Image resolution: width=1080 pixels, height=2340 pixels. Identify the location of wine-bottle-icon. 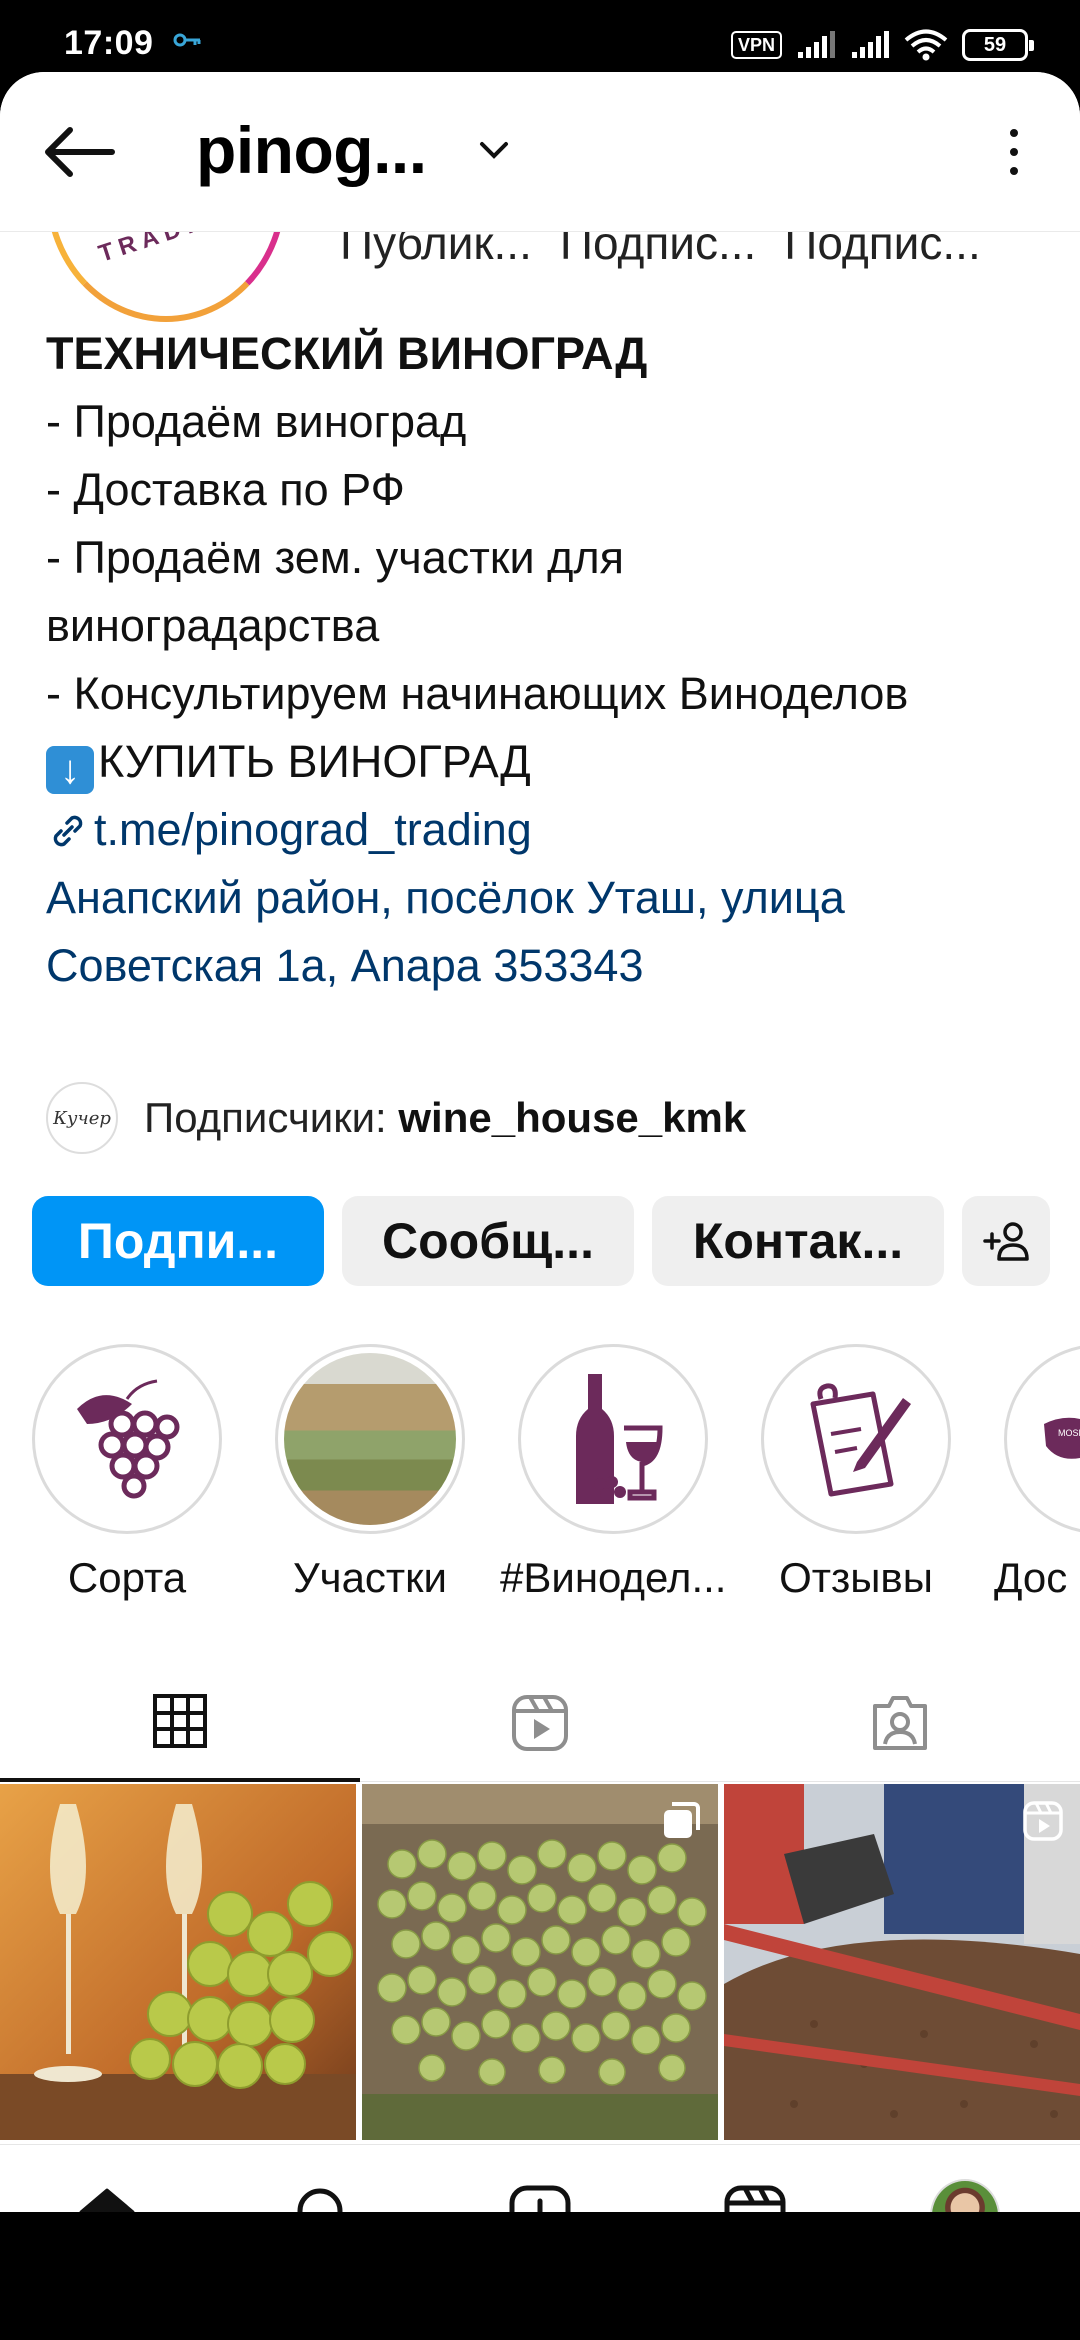
(619, 1439).